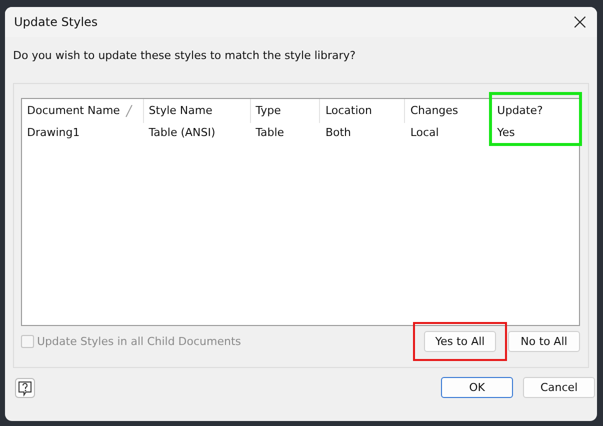 Image resolution: width=603 pixels, height=426 pixels. I want to click on close-button: ×, so click(580, 22).